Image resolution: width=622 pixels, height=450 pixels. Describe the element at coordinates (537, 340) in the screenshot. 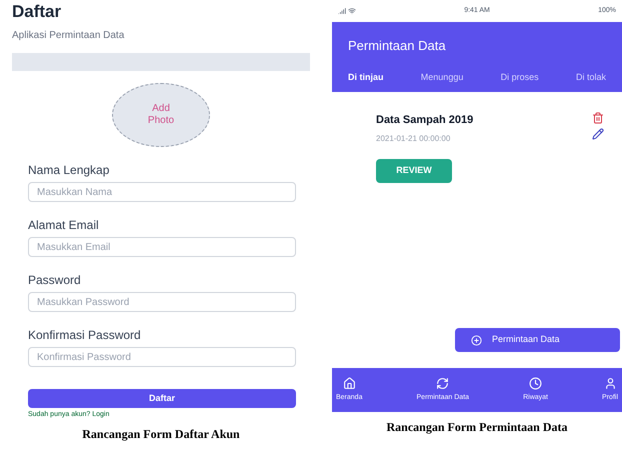

I see `request-data-button: Permintaan Data` at that location.